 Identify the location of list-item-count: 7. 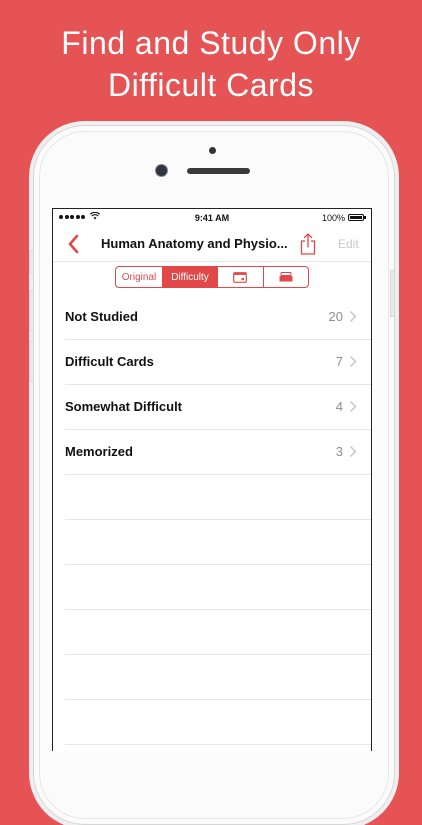
(339, 361).